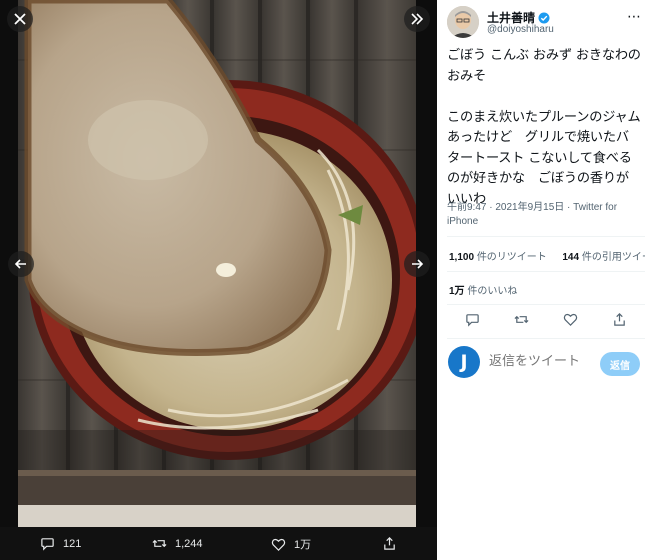  I want to click on author-avatar, so click(463, 22).